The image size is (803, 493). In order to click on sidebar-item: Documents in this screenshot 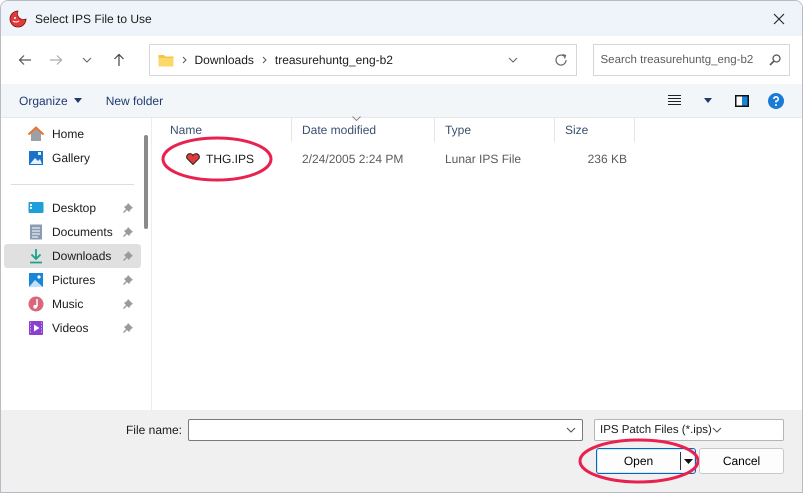, I will do `click(72, 232)`.